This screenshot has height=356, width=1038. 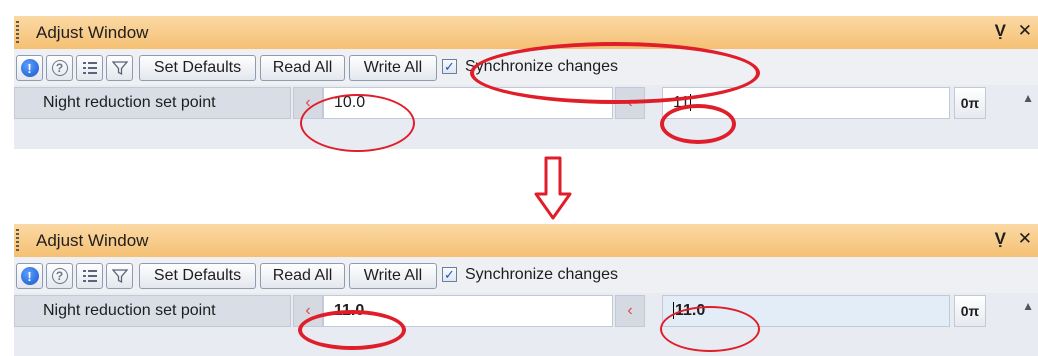 I want to click on new-value-text: 11, so click(x=681, y=102).